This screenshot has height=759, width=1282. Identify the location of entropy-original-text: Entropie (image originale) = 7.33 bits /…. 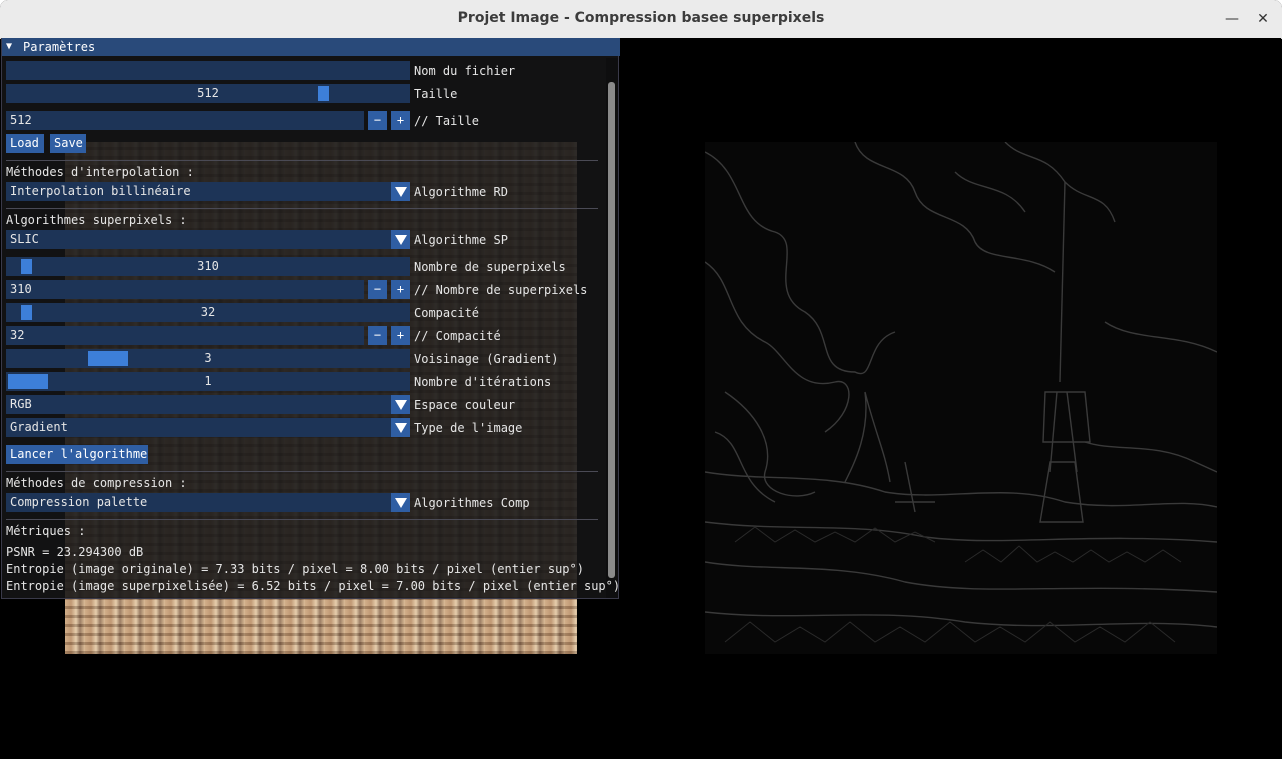
(295, 569).